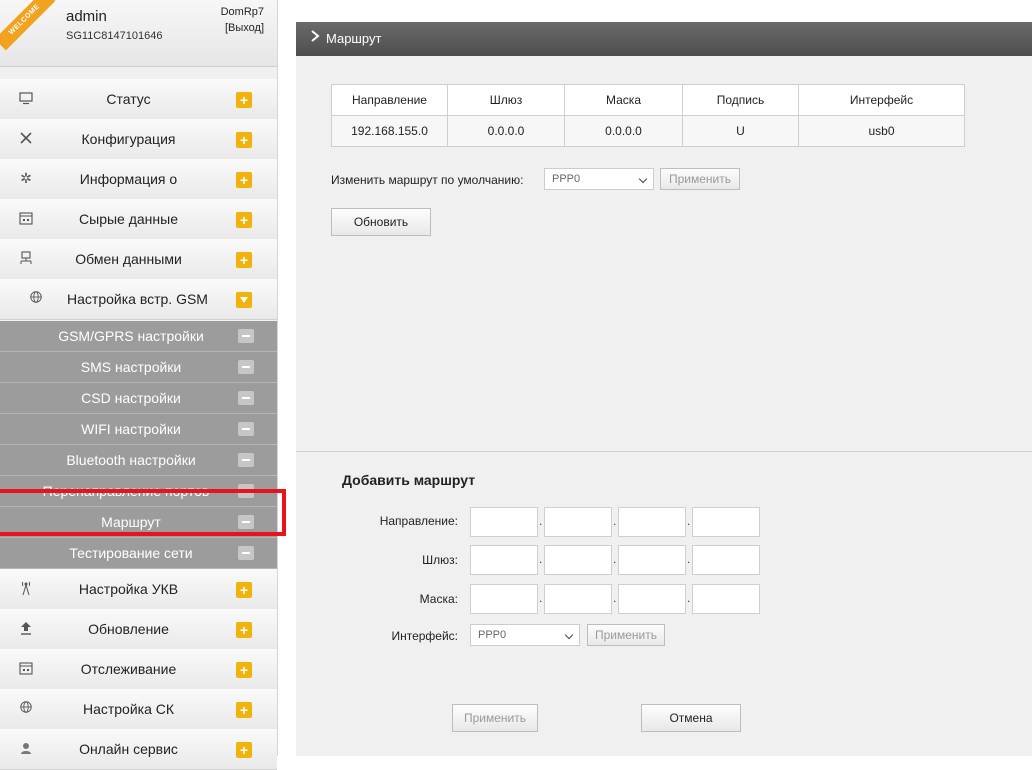 This screenshot has height=770, width=1032. What do you see at coordinates (26, 748) in the screenshot?
I see `service-icon` at bounding box center [26, 748].